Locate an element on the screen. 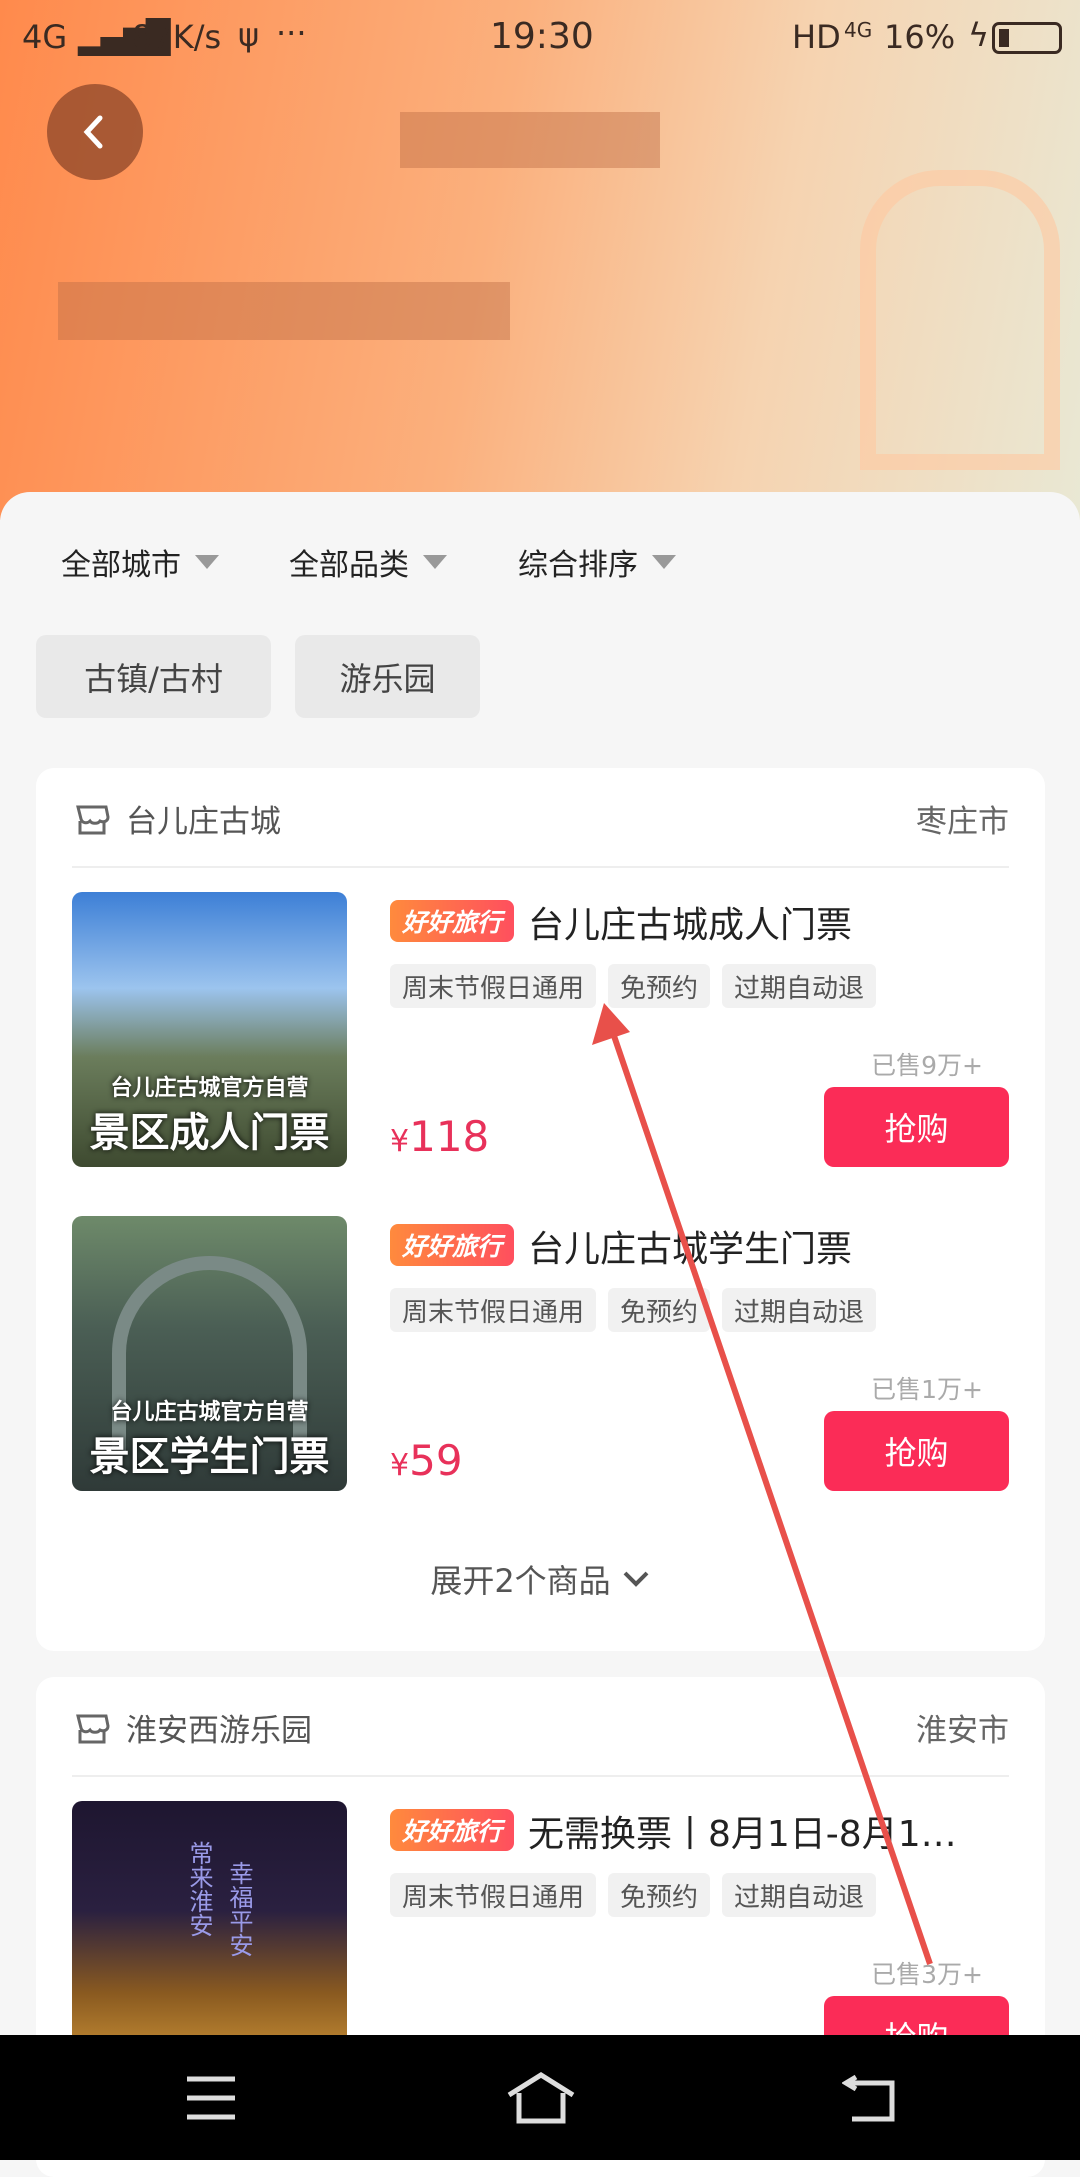 The width and height of the screenshot is (1080, 2177). network-type: 4G is located at coordinates (45, 37).